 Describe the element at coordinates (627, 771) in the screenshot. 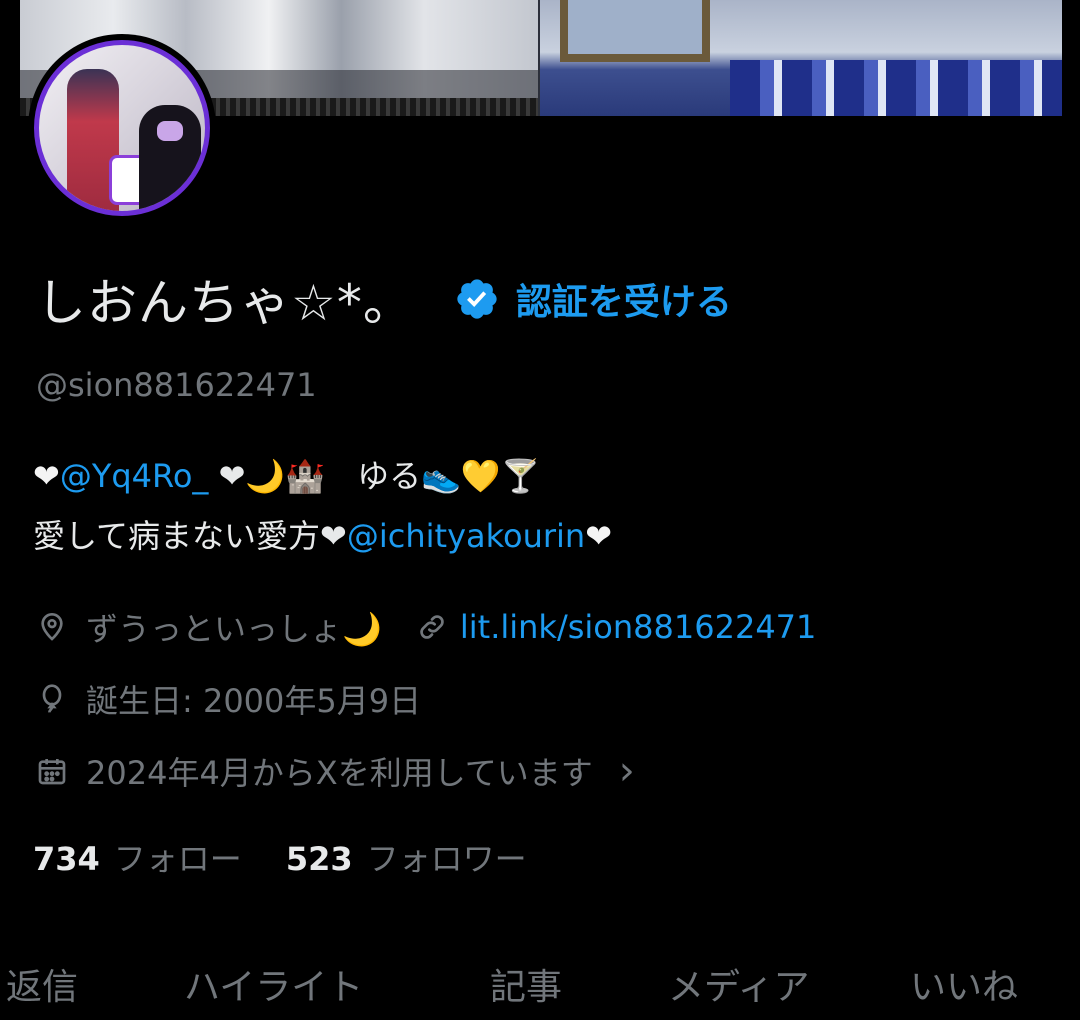

I see `chevron-right-icon: ›` at that location.